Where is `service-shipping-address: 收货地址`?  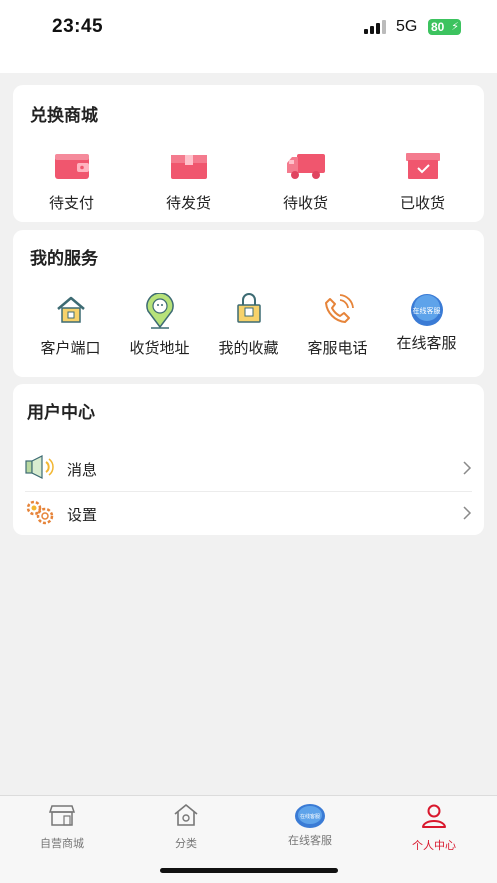 service-shipping-address: 收货地址 is located at coordinates (159, 325).